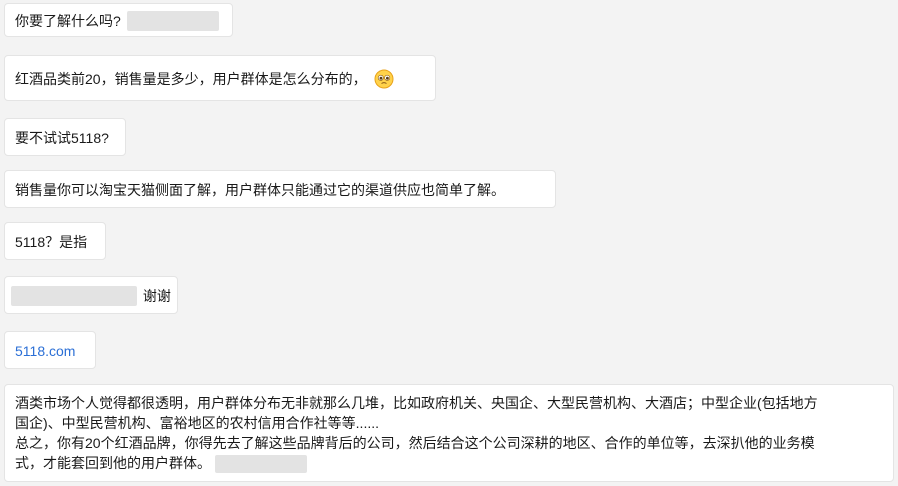  Describe the element at coordinates (191, 79) in the screenshot. I see `message-text: 红酒品类前20，销售量是多少，用户群体是怎么分布的，` at that location.